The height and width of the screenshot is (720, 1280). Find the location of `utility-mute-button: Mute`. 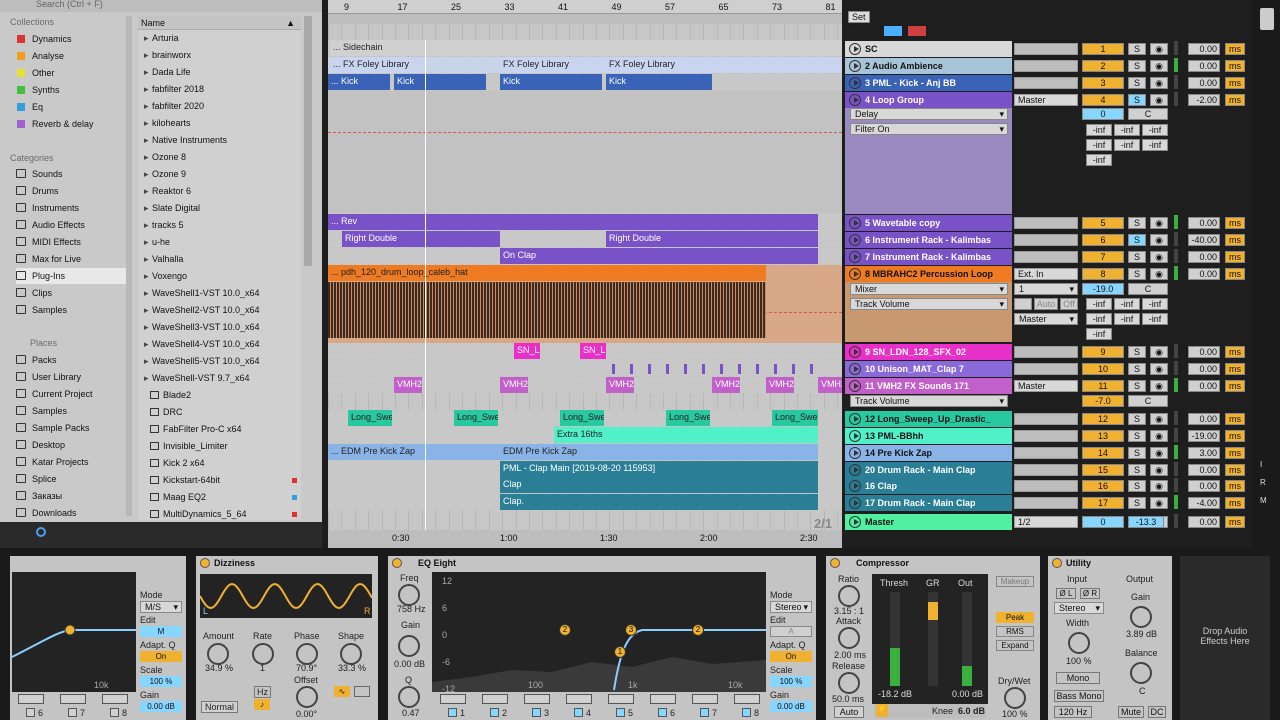

utility-mute-button: Mute is located at coordinates (1131, 712).